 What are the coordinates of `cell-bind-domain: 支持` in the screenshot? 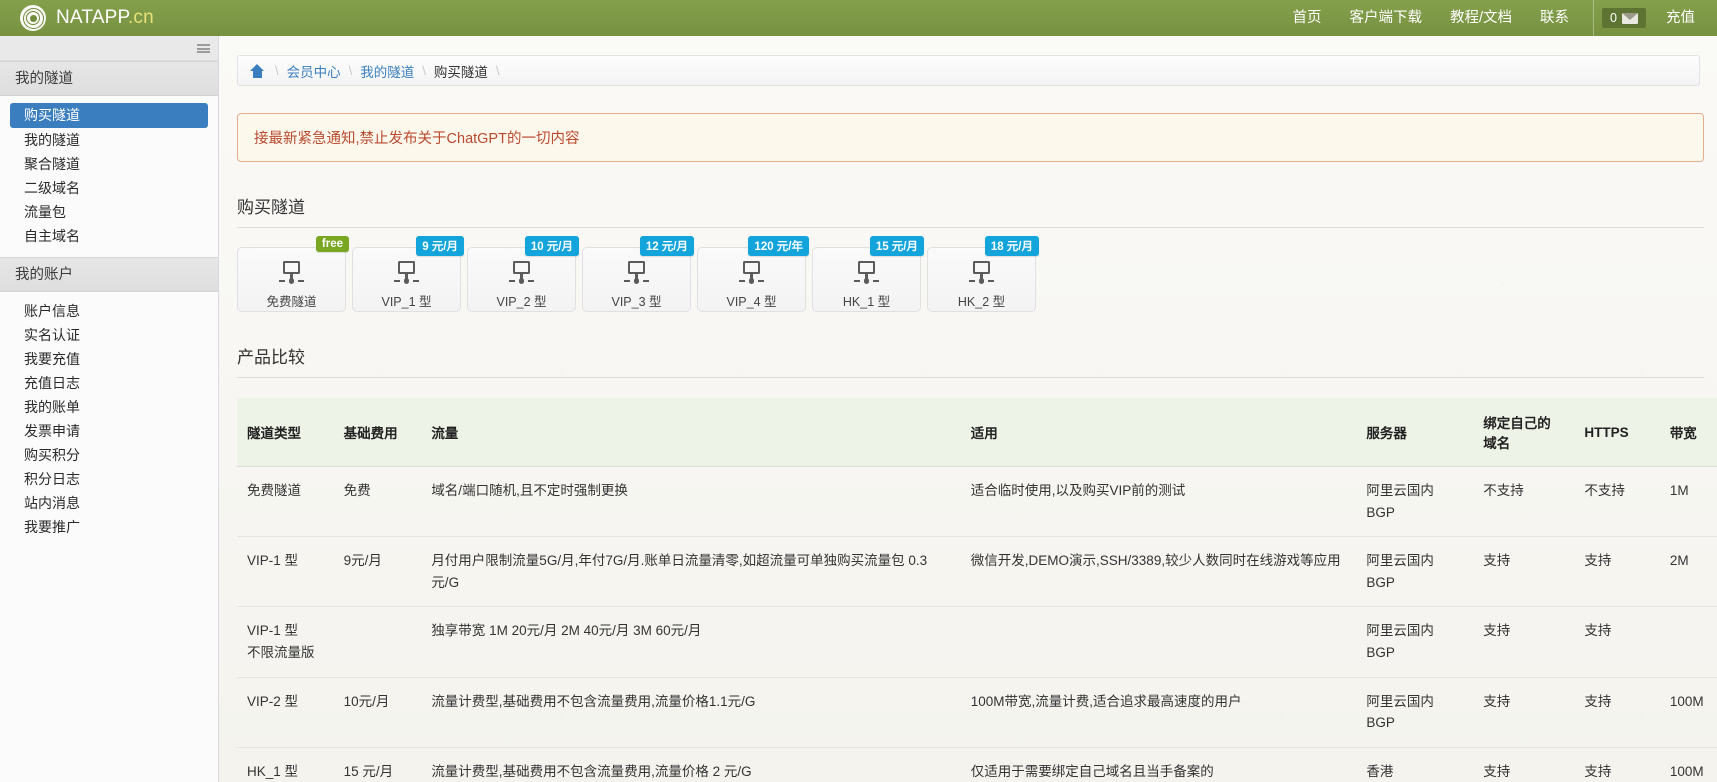 It's located at (1524, 712).